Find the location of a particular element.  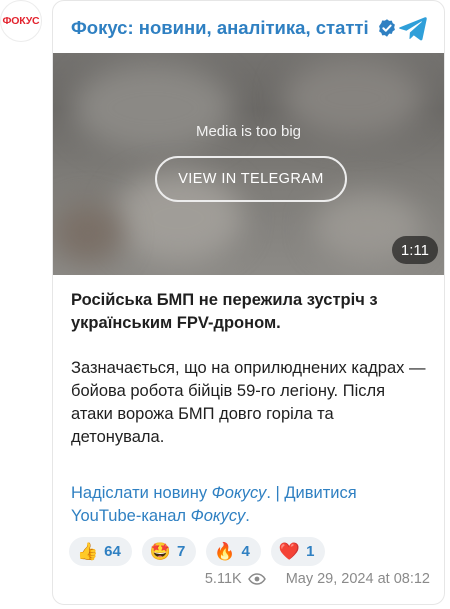

fire-icon: 🔥 is located at coordinates (225, 551).